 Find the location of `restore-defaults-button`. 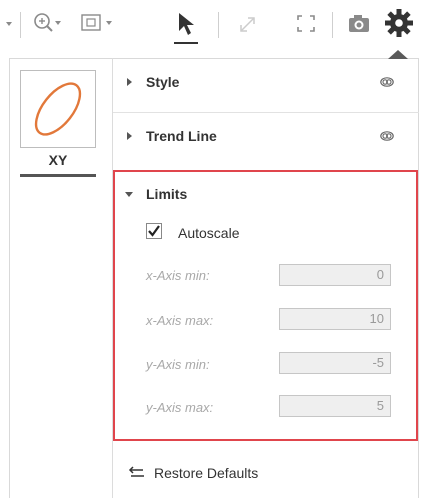

restore-defaults-button is located at coordinates (137, 472).